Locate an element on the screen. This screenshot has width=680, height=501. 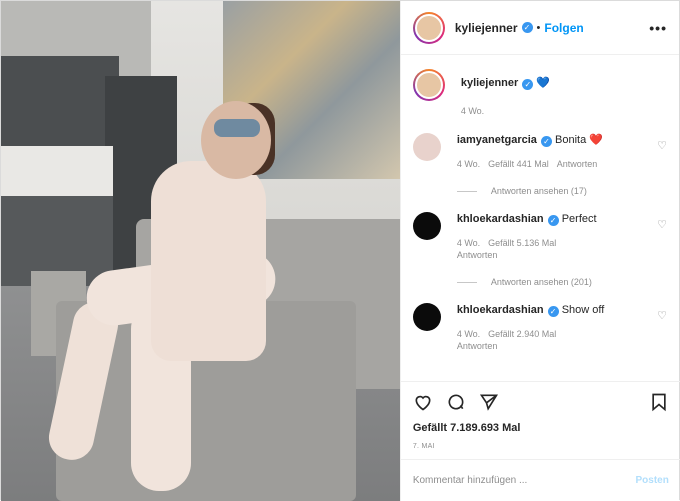
share-icon is located at coordinates (489, 402).